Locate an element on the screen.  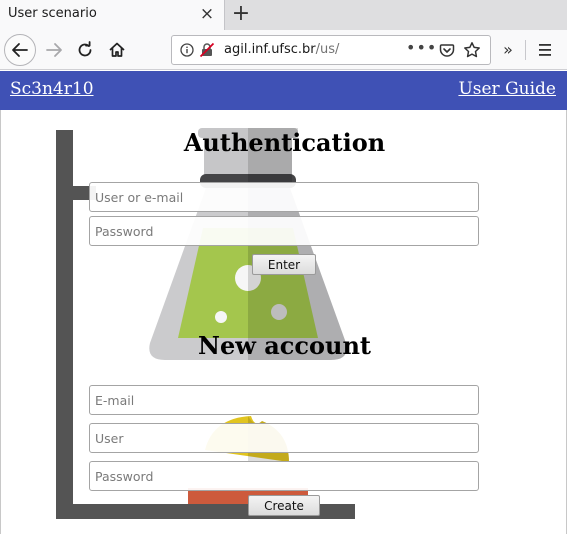
url-text: agil.inf.ufsc.br/us/ is located at coordinates (281, 49).